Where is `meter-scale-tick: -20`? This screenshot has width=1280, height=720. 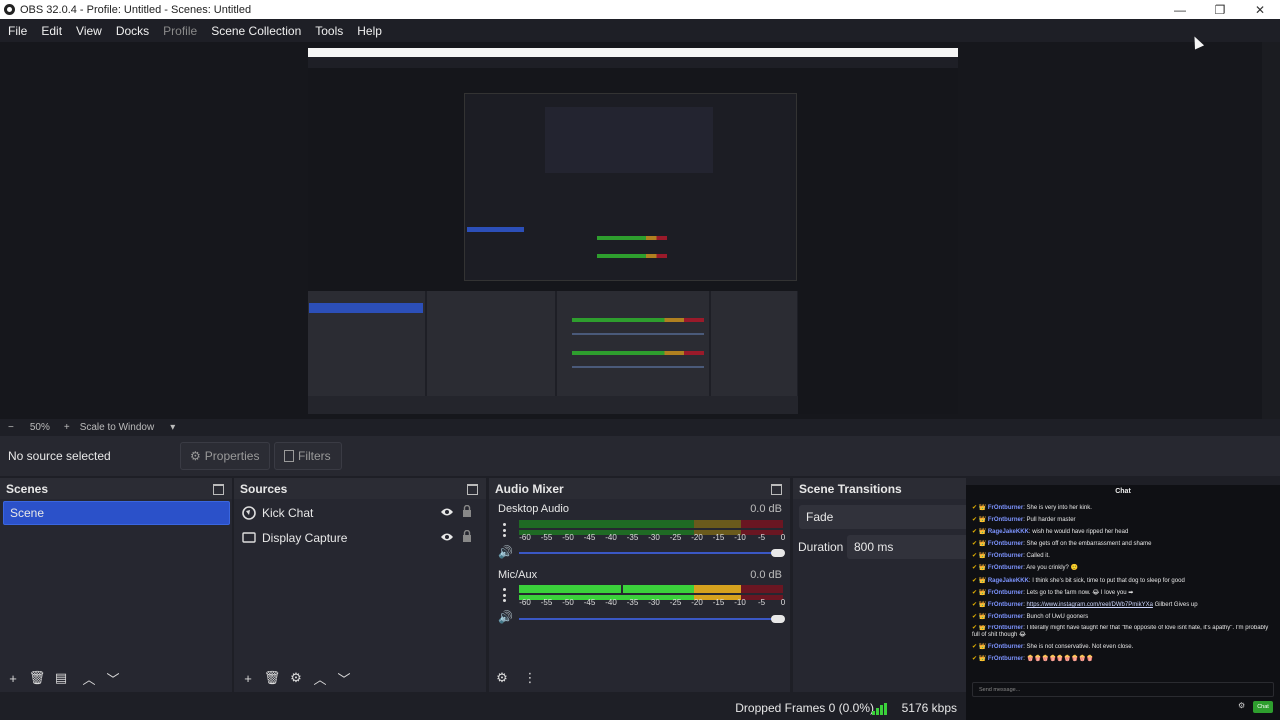
meter-scale-tick: -20 is located at coordinates (697, 537).